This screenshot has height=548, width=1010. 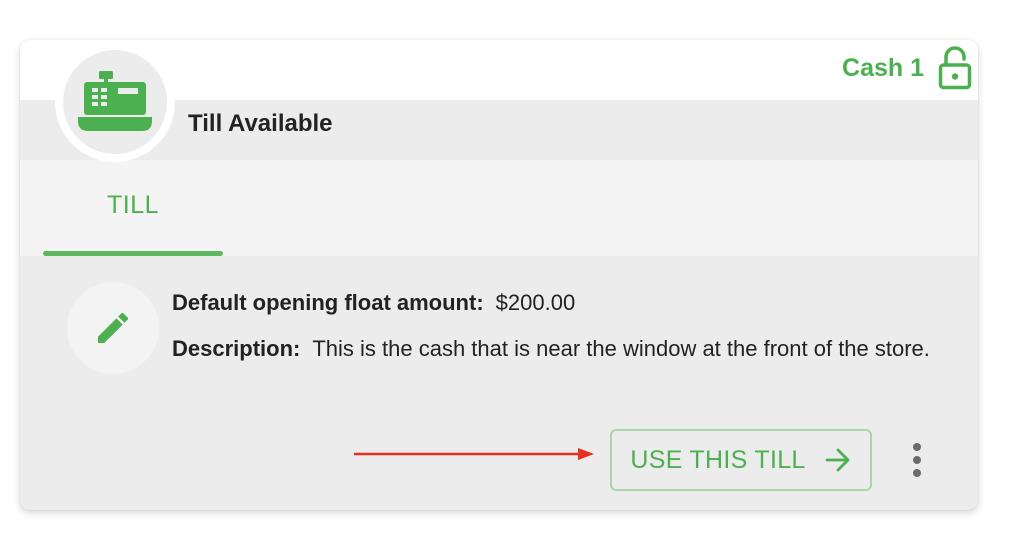 I want to click on description-label: Description:, so click(x=236, y=348).